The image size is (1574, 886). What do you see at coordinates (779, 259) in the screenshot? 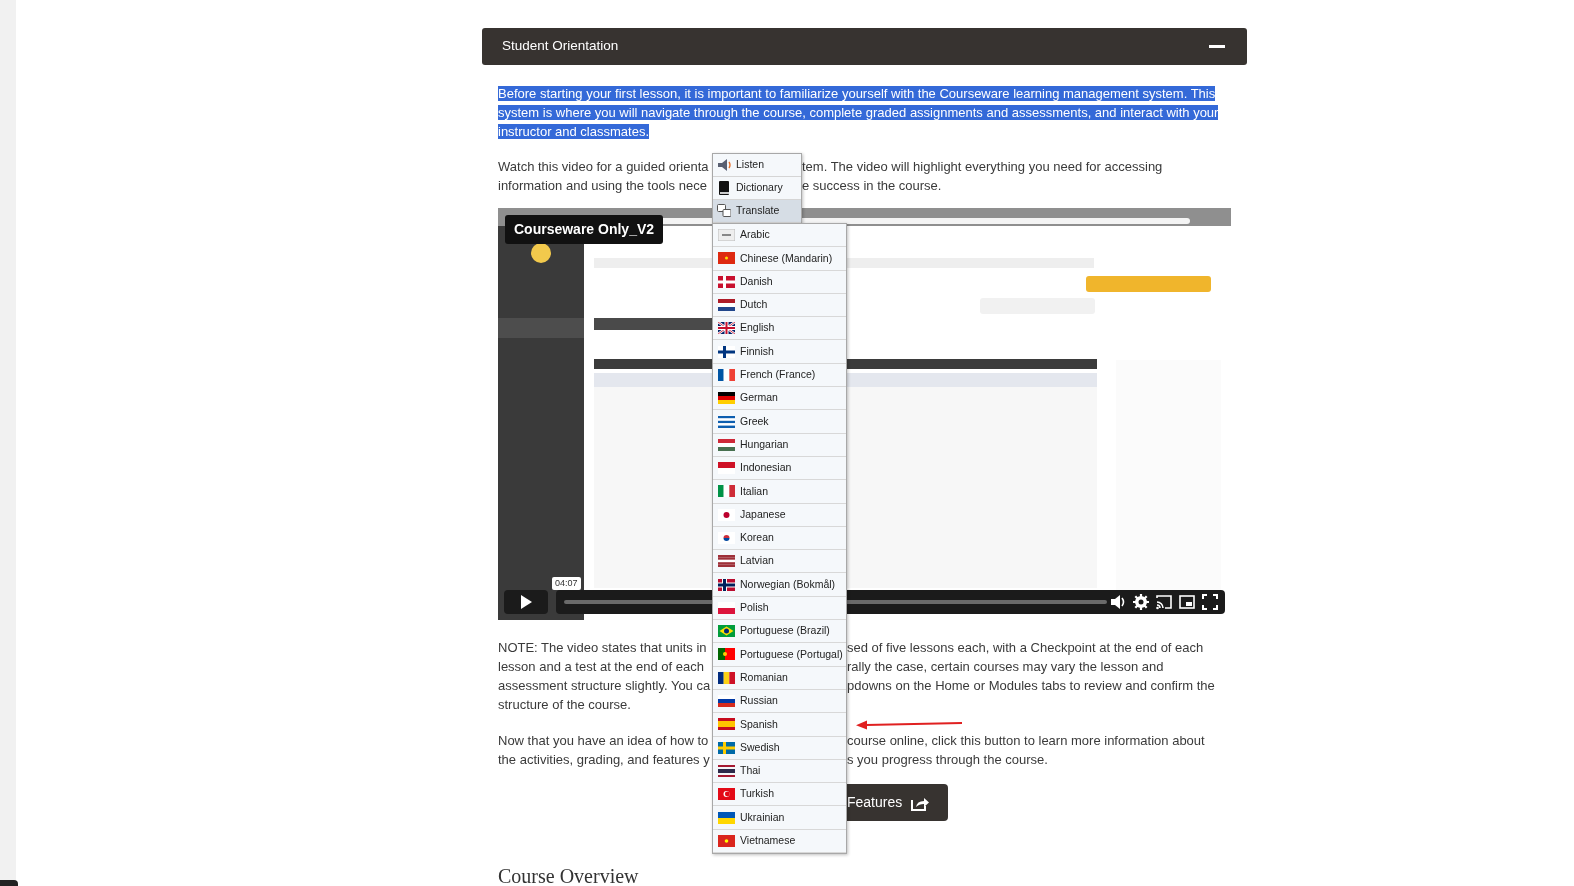
I see `language-item: Chinese (Mandarin)` at bounding box center [779, 259].